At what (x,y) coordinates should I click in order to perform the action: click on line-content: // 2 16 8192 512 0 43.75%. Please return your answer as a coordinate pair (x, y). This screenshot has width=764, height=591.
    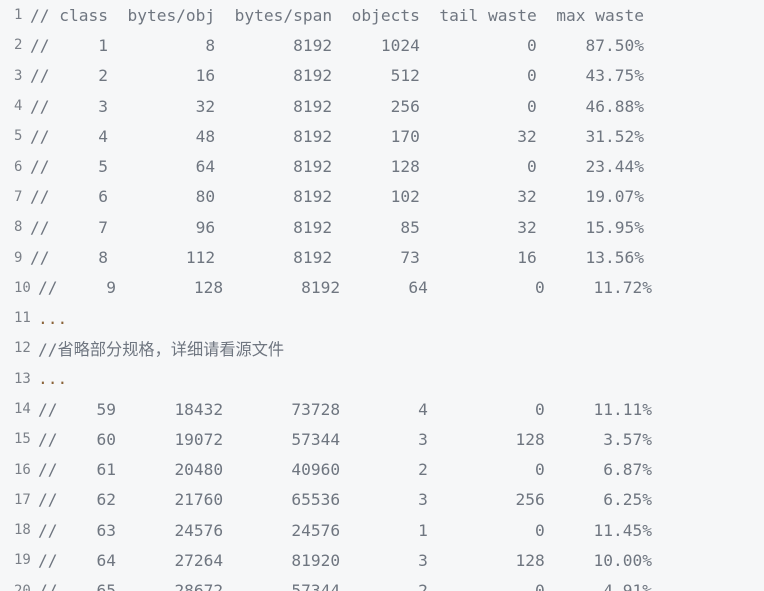
    Looking at the image, I should click on (337, 76).